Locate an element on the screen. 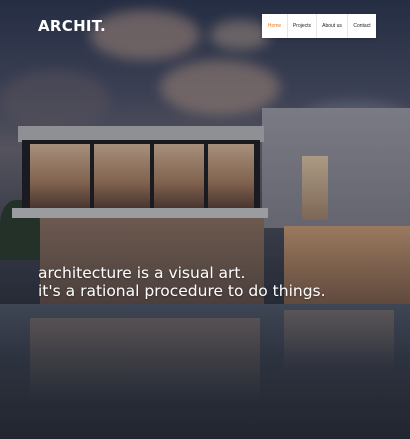 The image size is (410, 439). site-logo: ARCHIT. is located at coordinates (72, 26).